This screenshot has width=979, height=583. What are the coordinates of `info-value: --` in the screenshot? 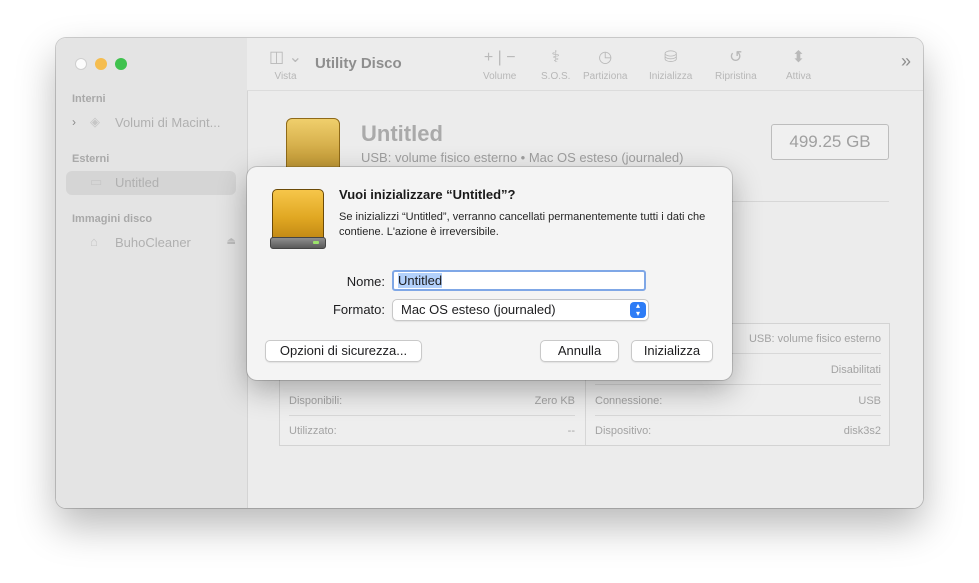 It's located at (571, 431).